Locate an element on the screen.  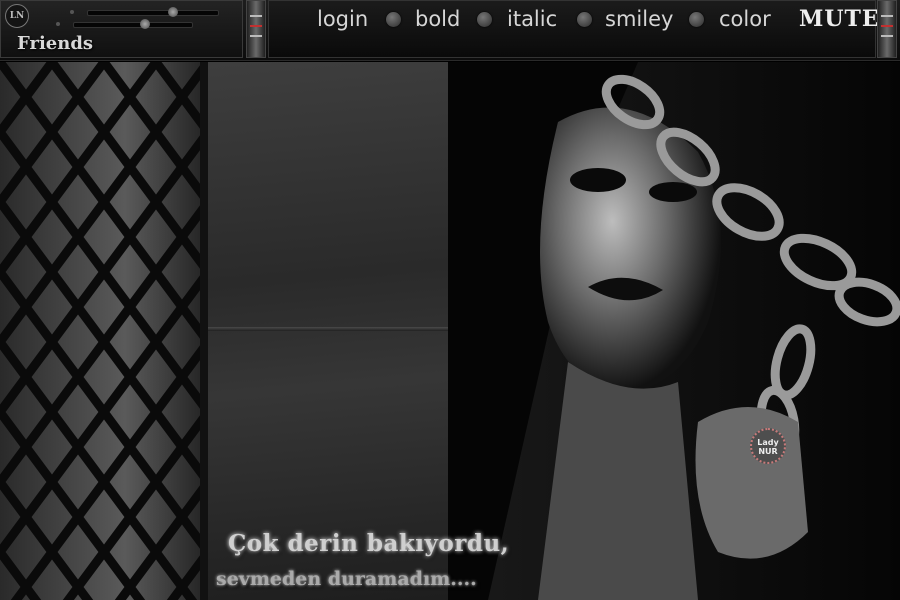
smiley-button: smiley is located at coordinates (639, 19).